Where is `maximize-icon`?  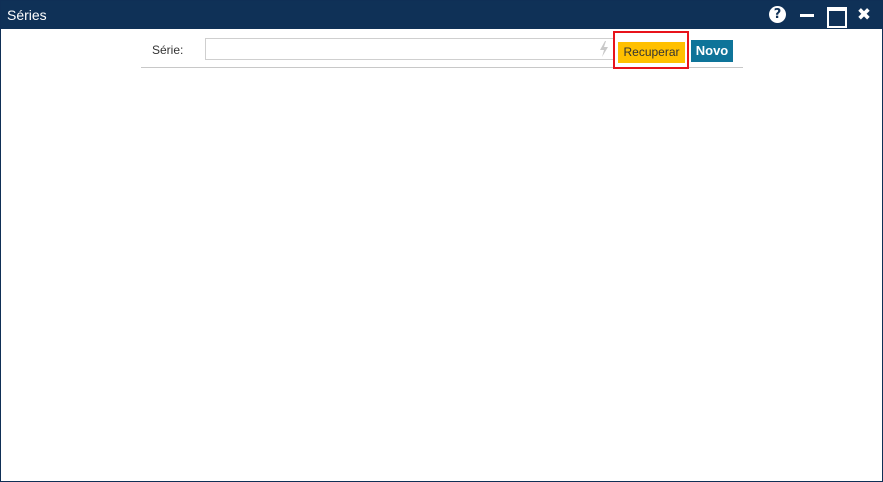
maximize-icon is located at coordinates (837, 17).